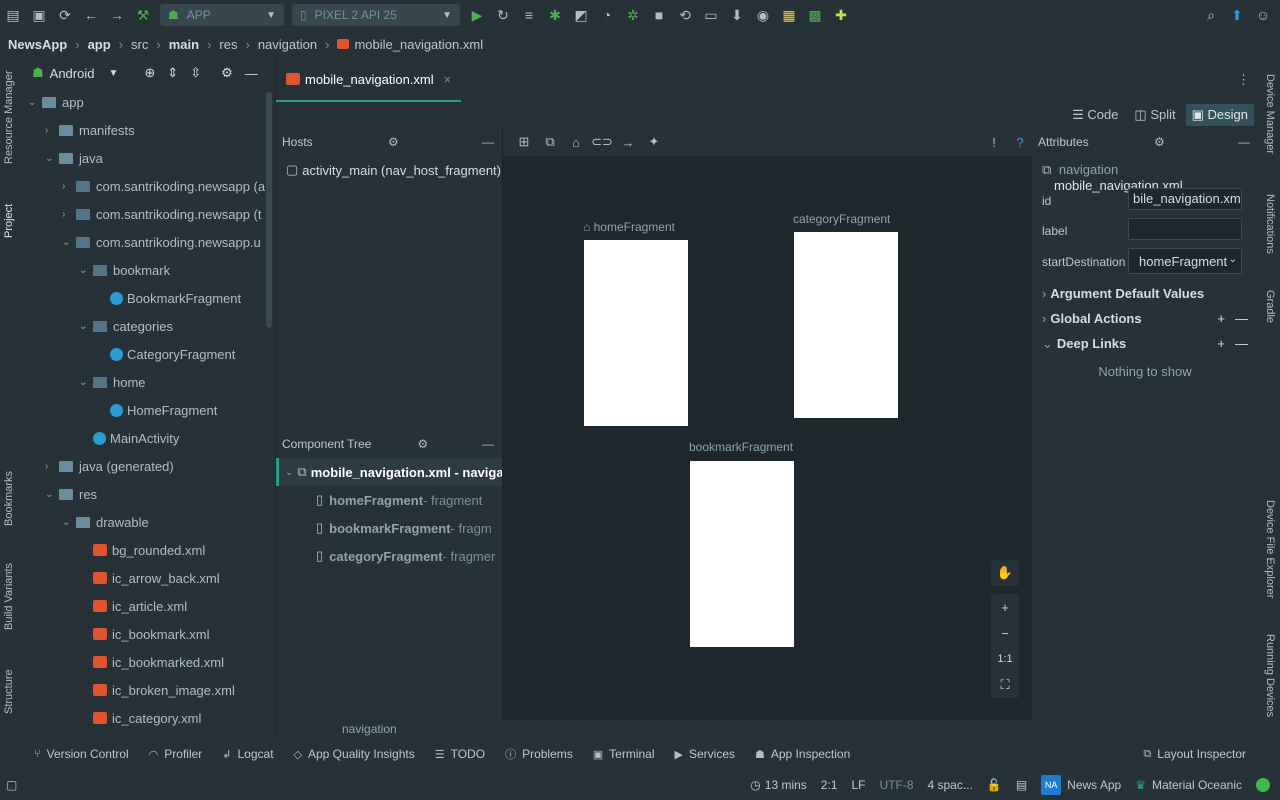  I want to click on status-theme: Material Oceanic, so click(1197, 785).